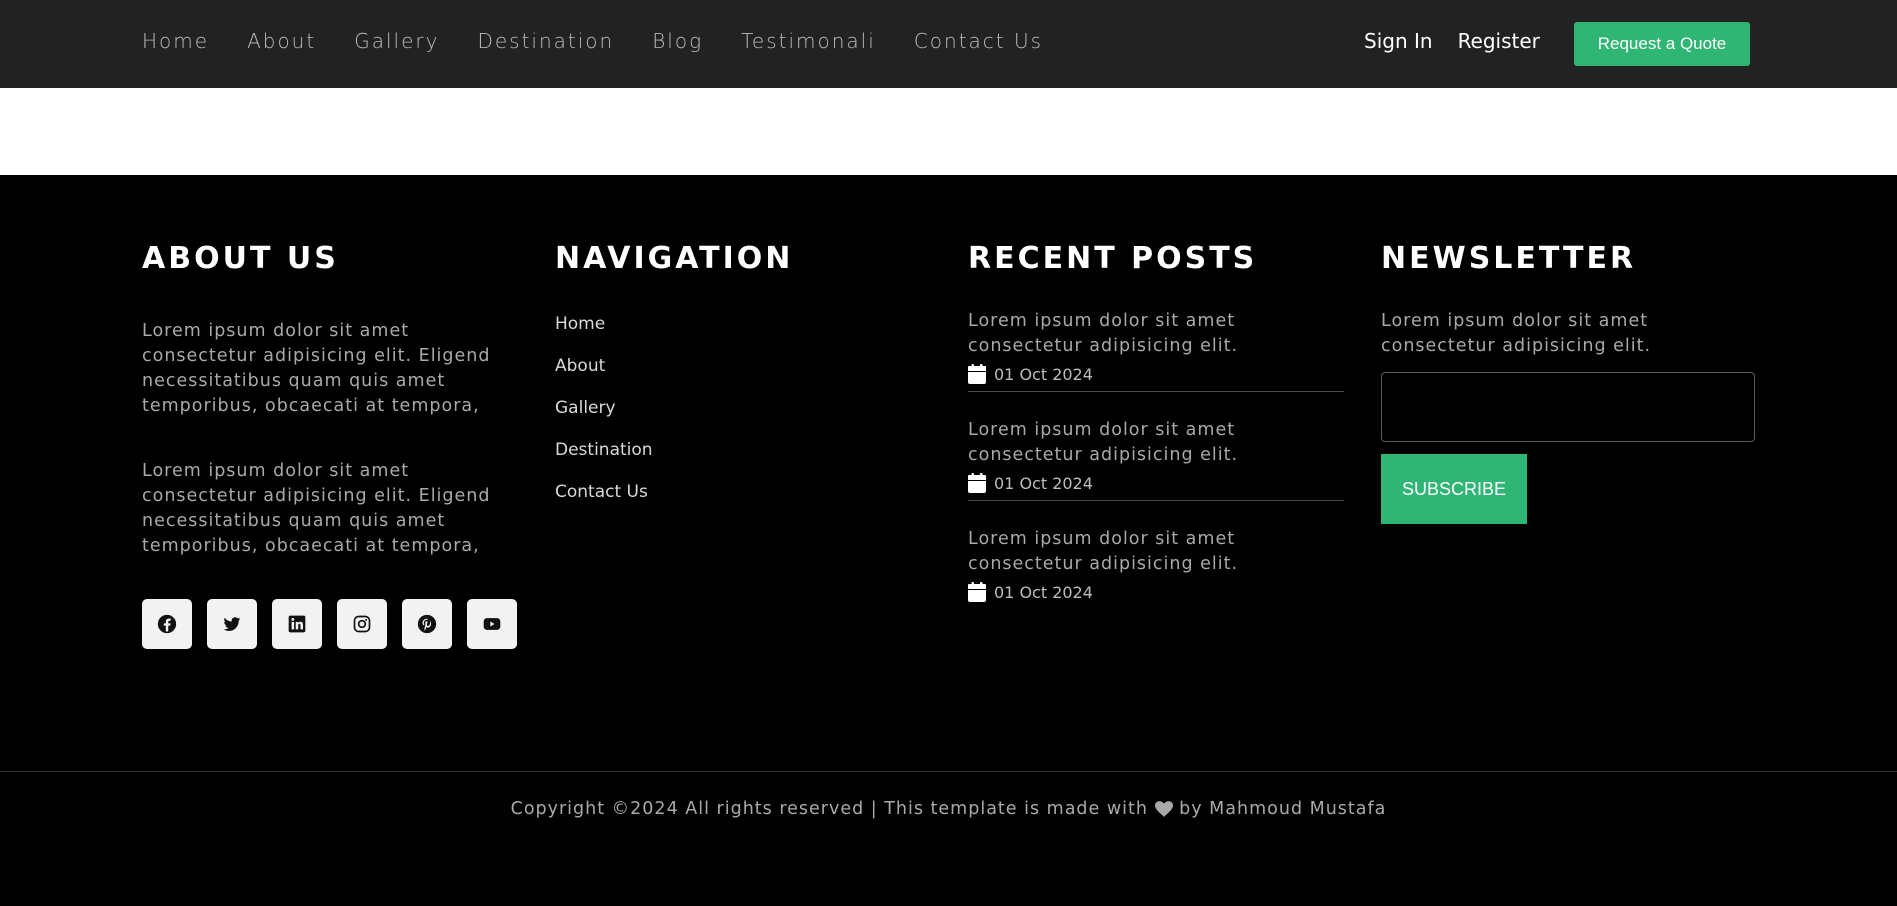  What do you see at coordinates (281, 41) in the screenshot?
I see `nav-link-about: About` at bounding box center [281, 41].